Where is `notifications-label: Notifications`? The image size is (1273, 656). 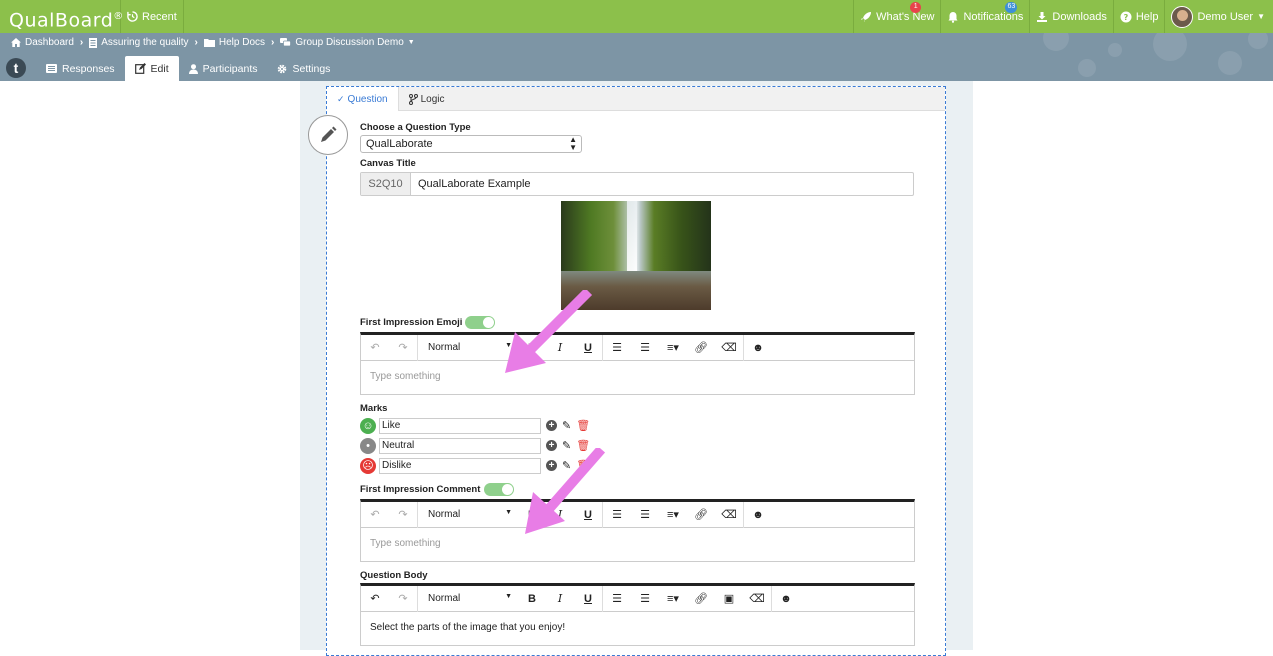
notifications-label: Notifications is located at coordinates (993, 16).